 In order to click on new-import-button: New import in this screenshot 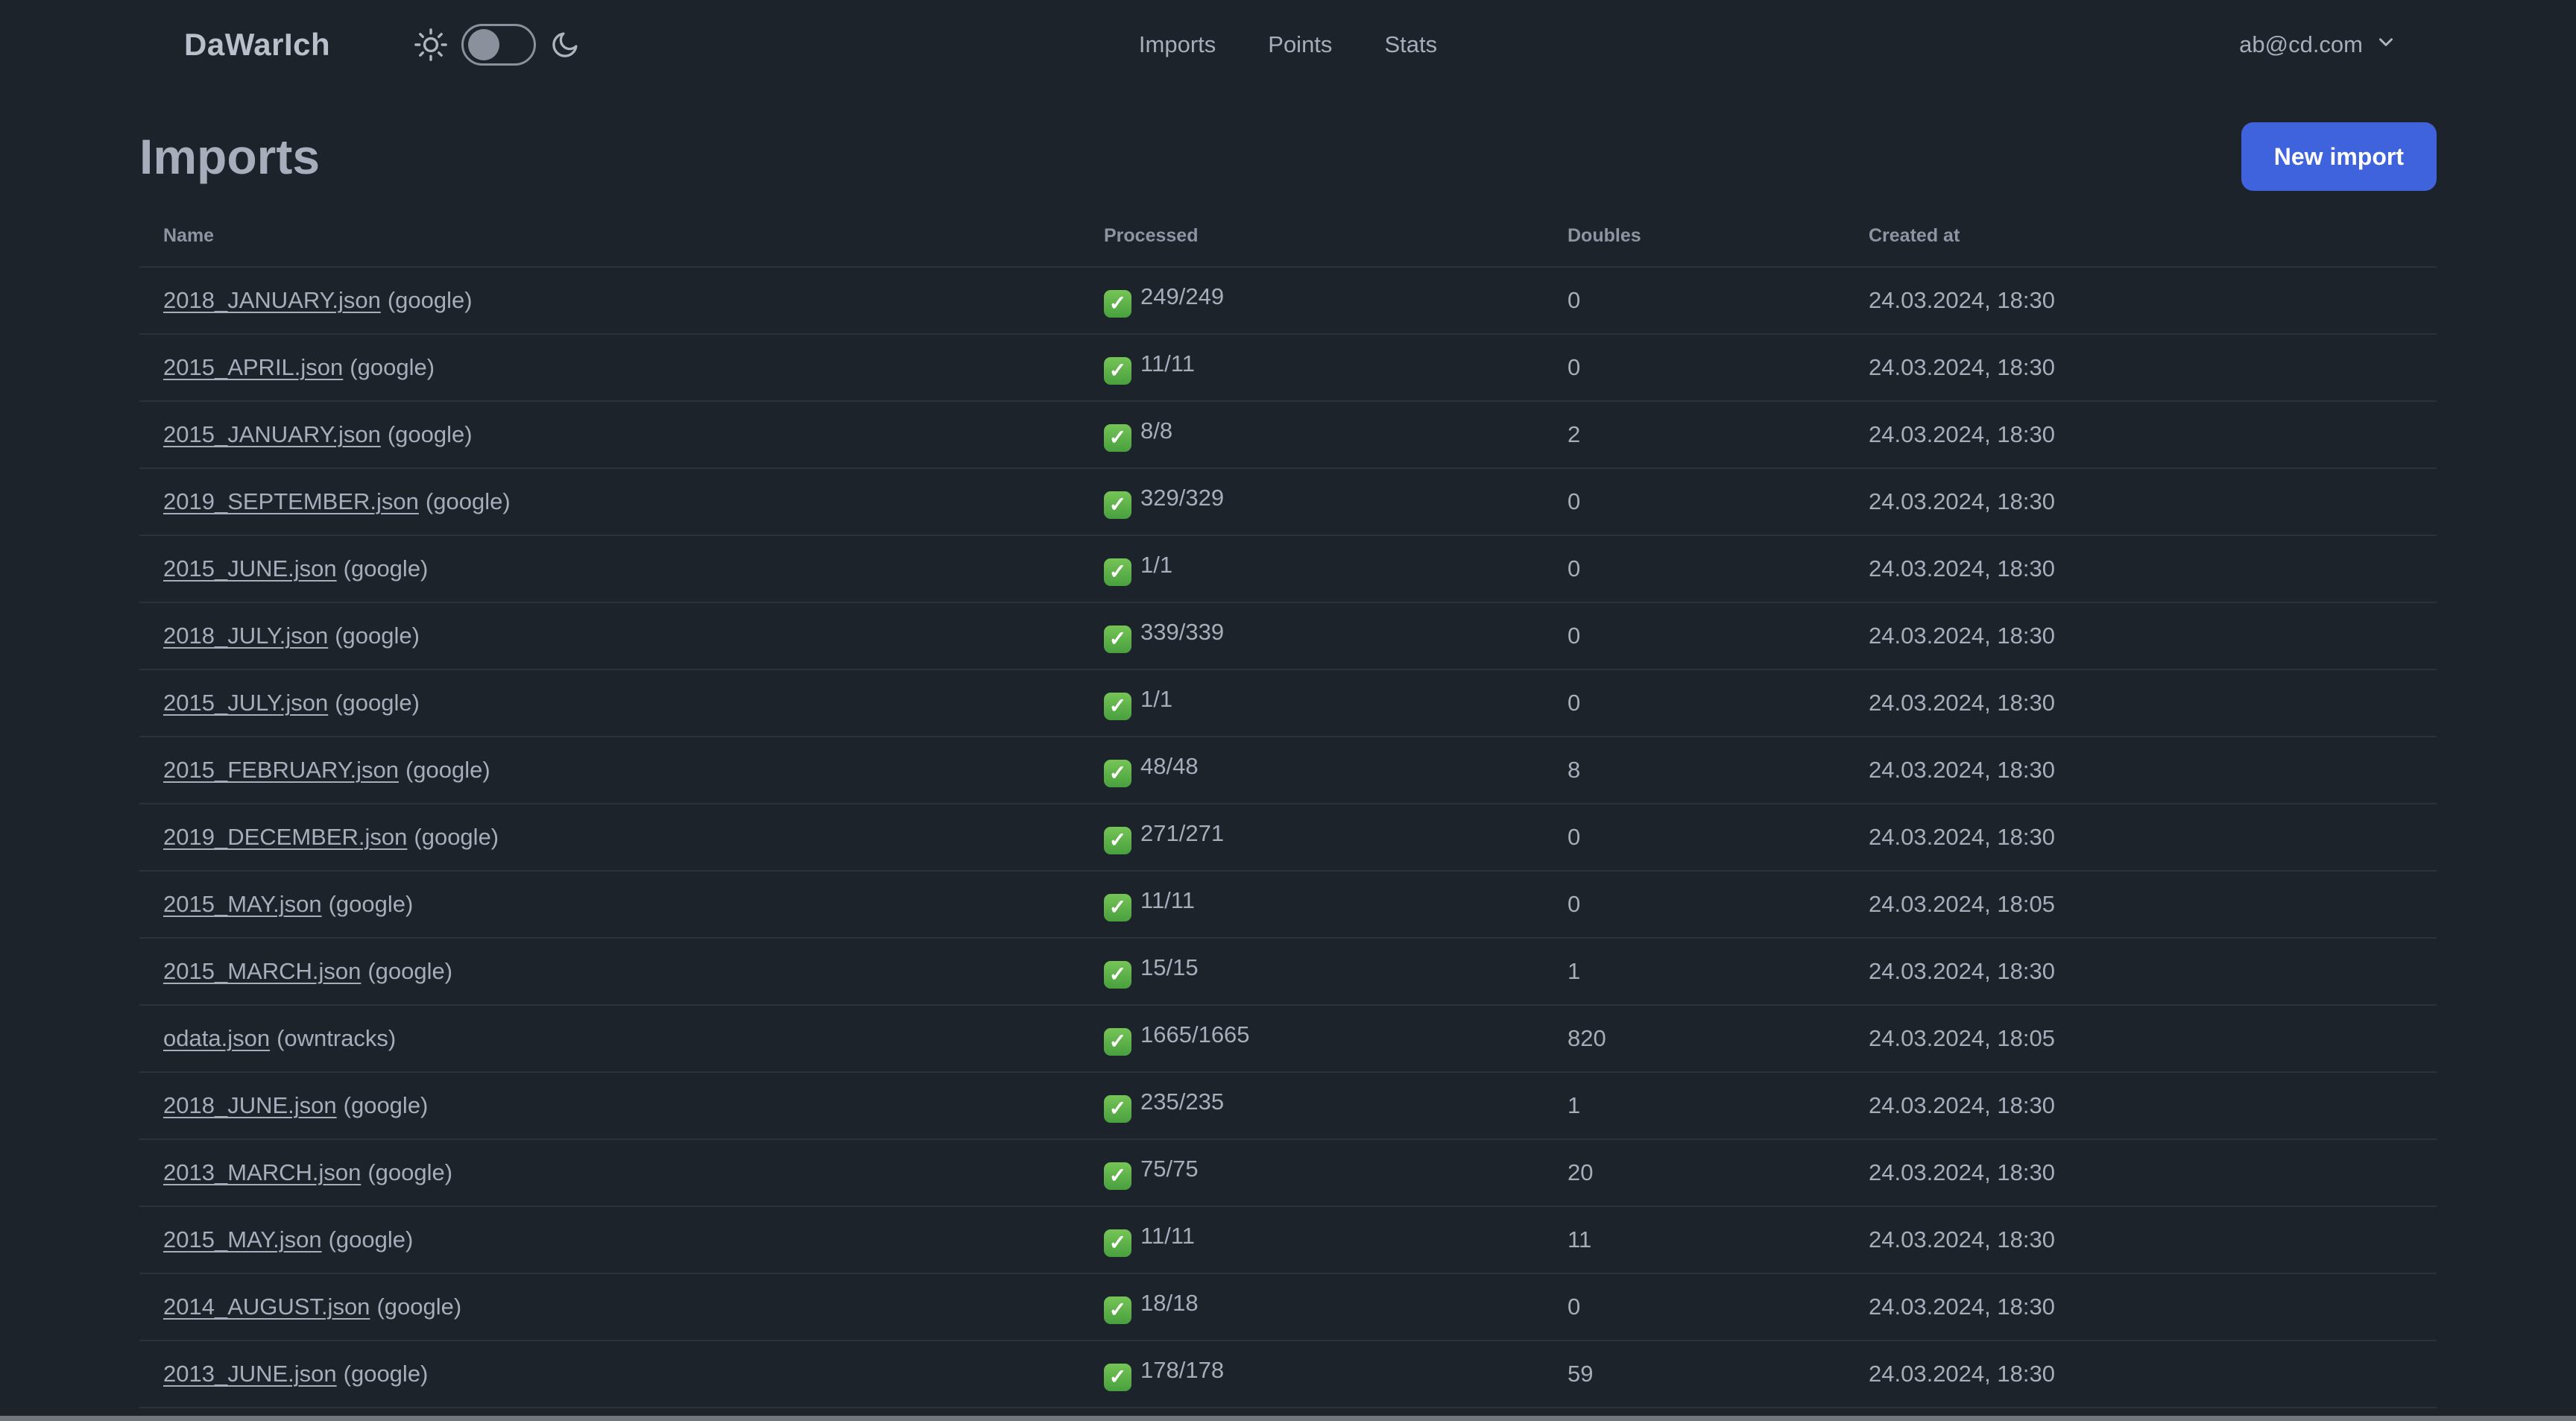, I will do `click(2339, 156)`.